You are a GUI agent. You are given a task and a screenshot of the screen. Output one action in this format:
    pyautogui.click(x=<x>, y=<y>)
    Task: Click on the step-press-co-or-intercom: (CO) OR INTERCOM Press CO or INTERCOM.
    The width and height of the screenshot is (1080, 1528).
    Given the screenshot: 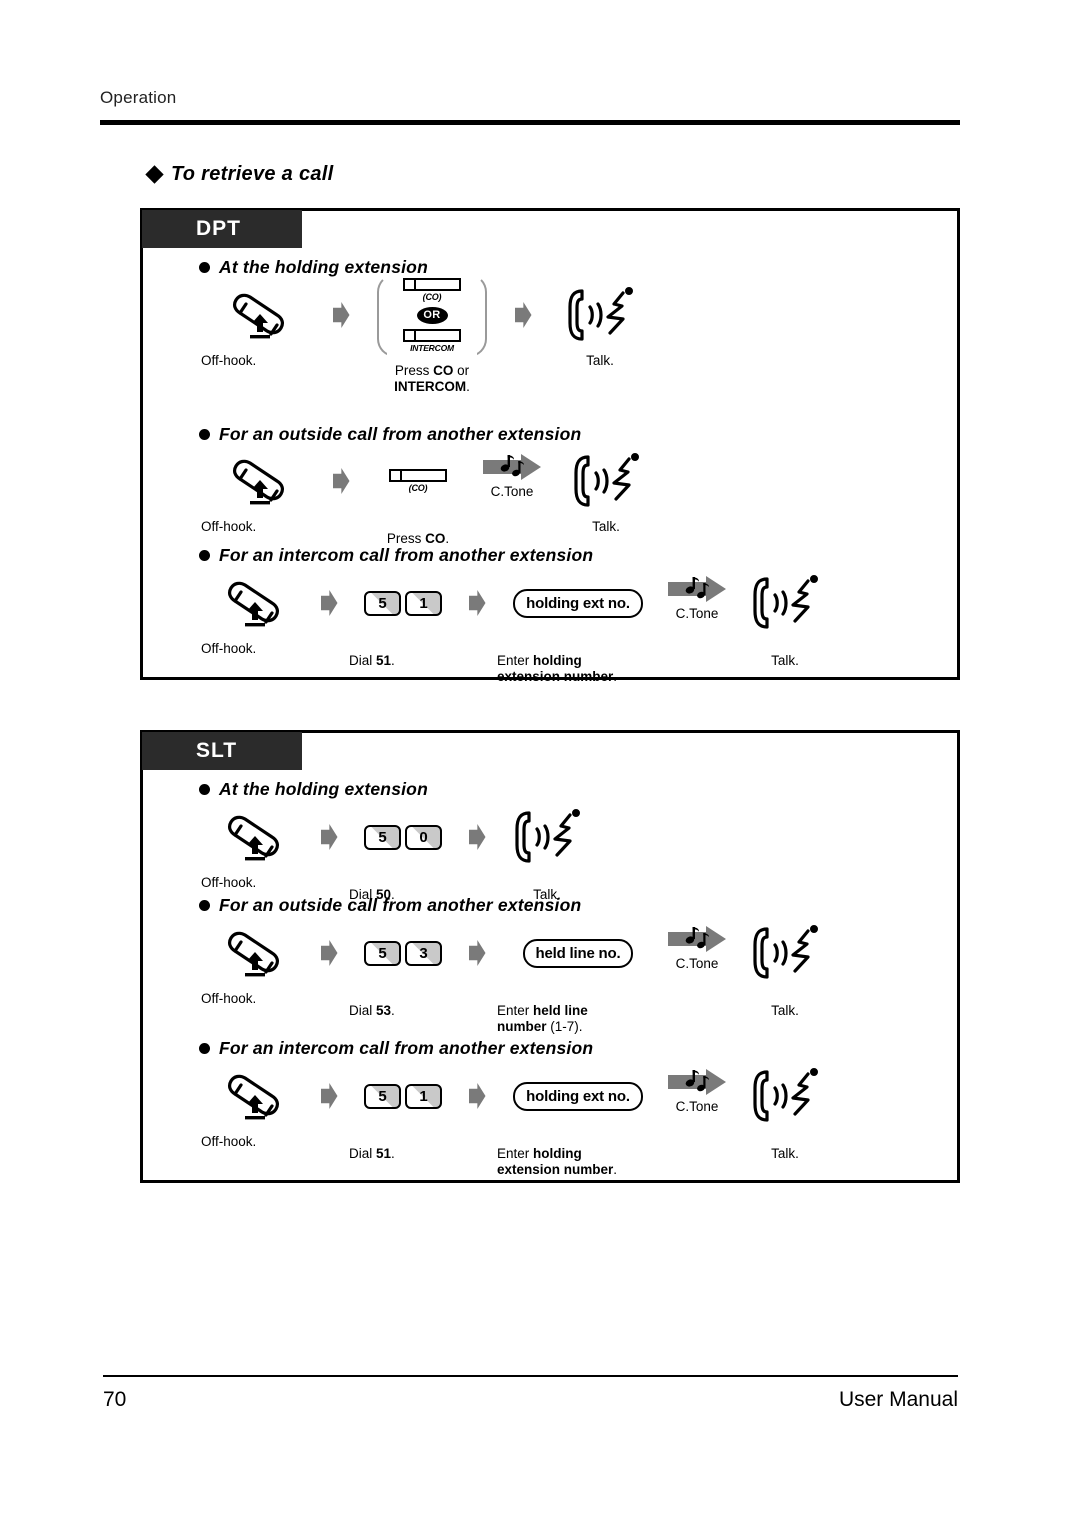 What is the action you would take?
    pyautogui.click(x=432, y=333)
    